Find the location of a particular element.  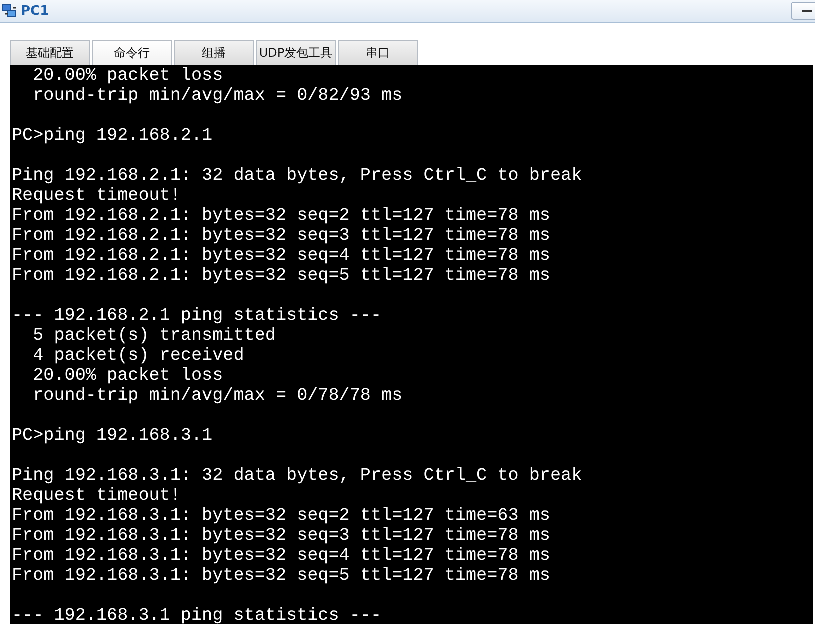

console-line: round-trip min/avg/max = 0/78/78 ms is located at coordinates (217, 396).